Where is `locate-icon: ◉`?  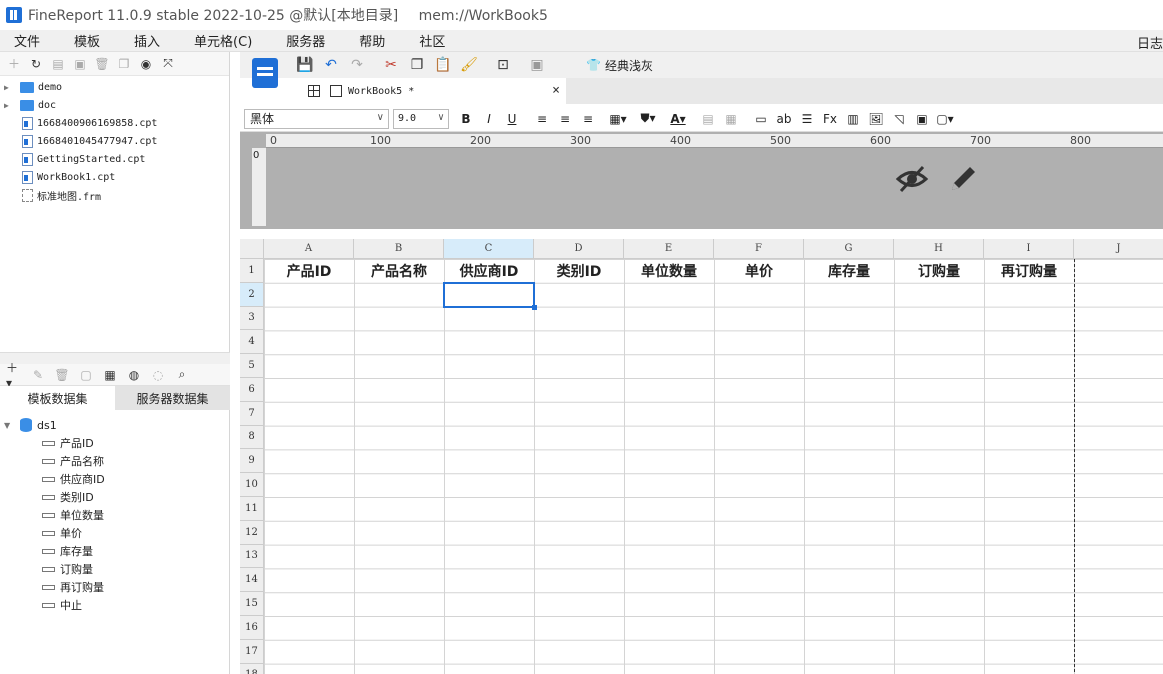
locate-icon: ◉ is located at coordinates (146, 64).